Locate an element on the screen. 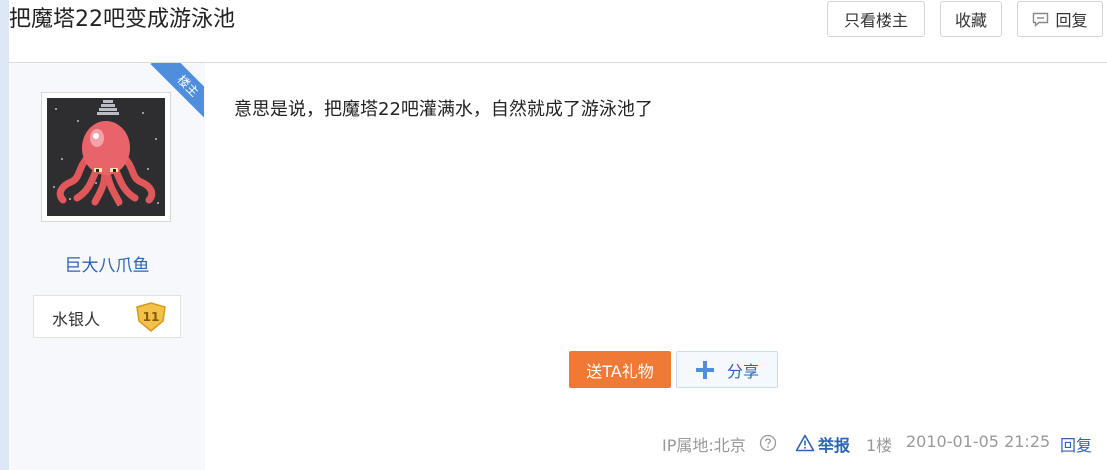  op-ribbon: 楼主 is located at coordinates (172, 90).